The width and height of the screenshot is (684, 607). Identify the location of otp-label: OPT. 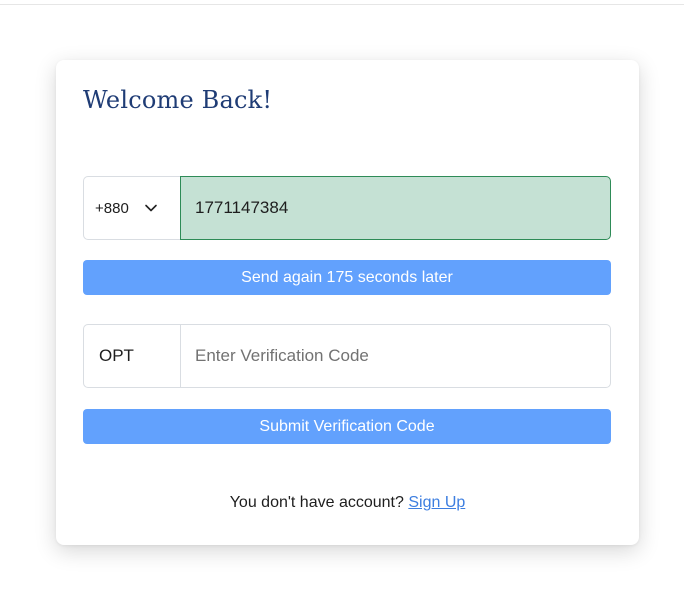
(131, 356).